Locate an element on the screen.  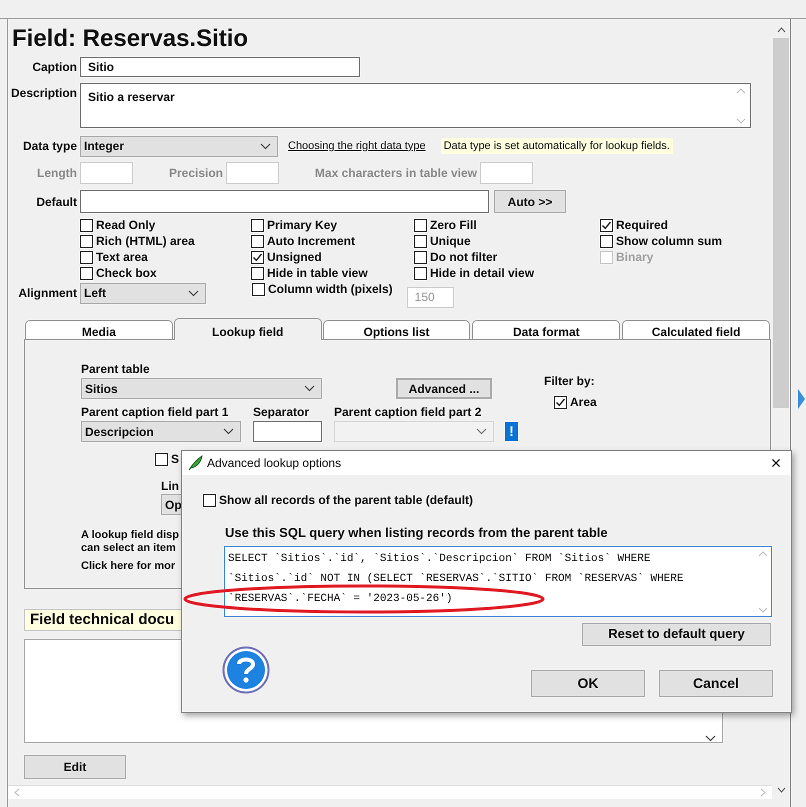
tab: Calculated field is located at coordinates (696, 330).